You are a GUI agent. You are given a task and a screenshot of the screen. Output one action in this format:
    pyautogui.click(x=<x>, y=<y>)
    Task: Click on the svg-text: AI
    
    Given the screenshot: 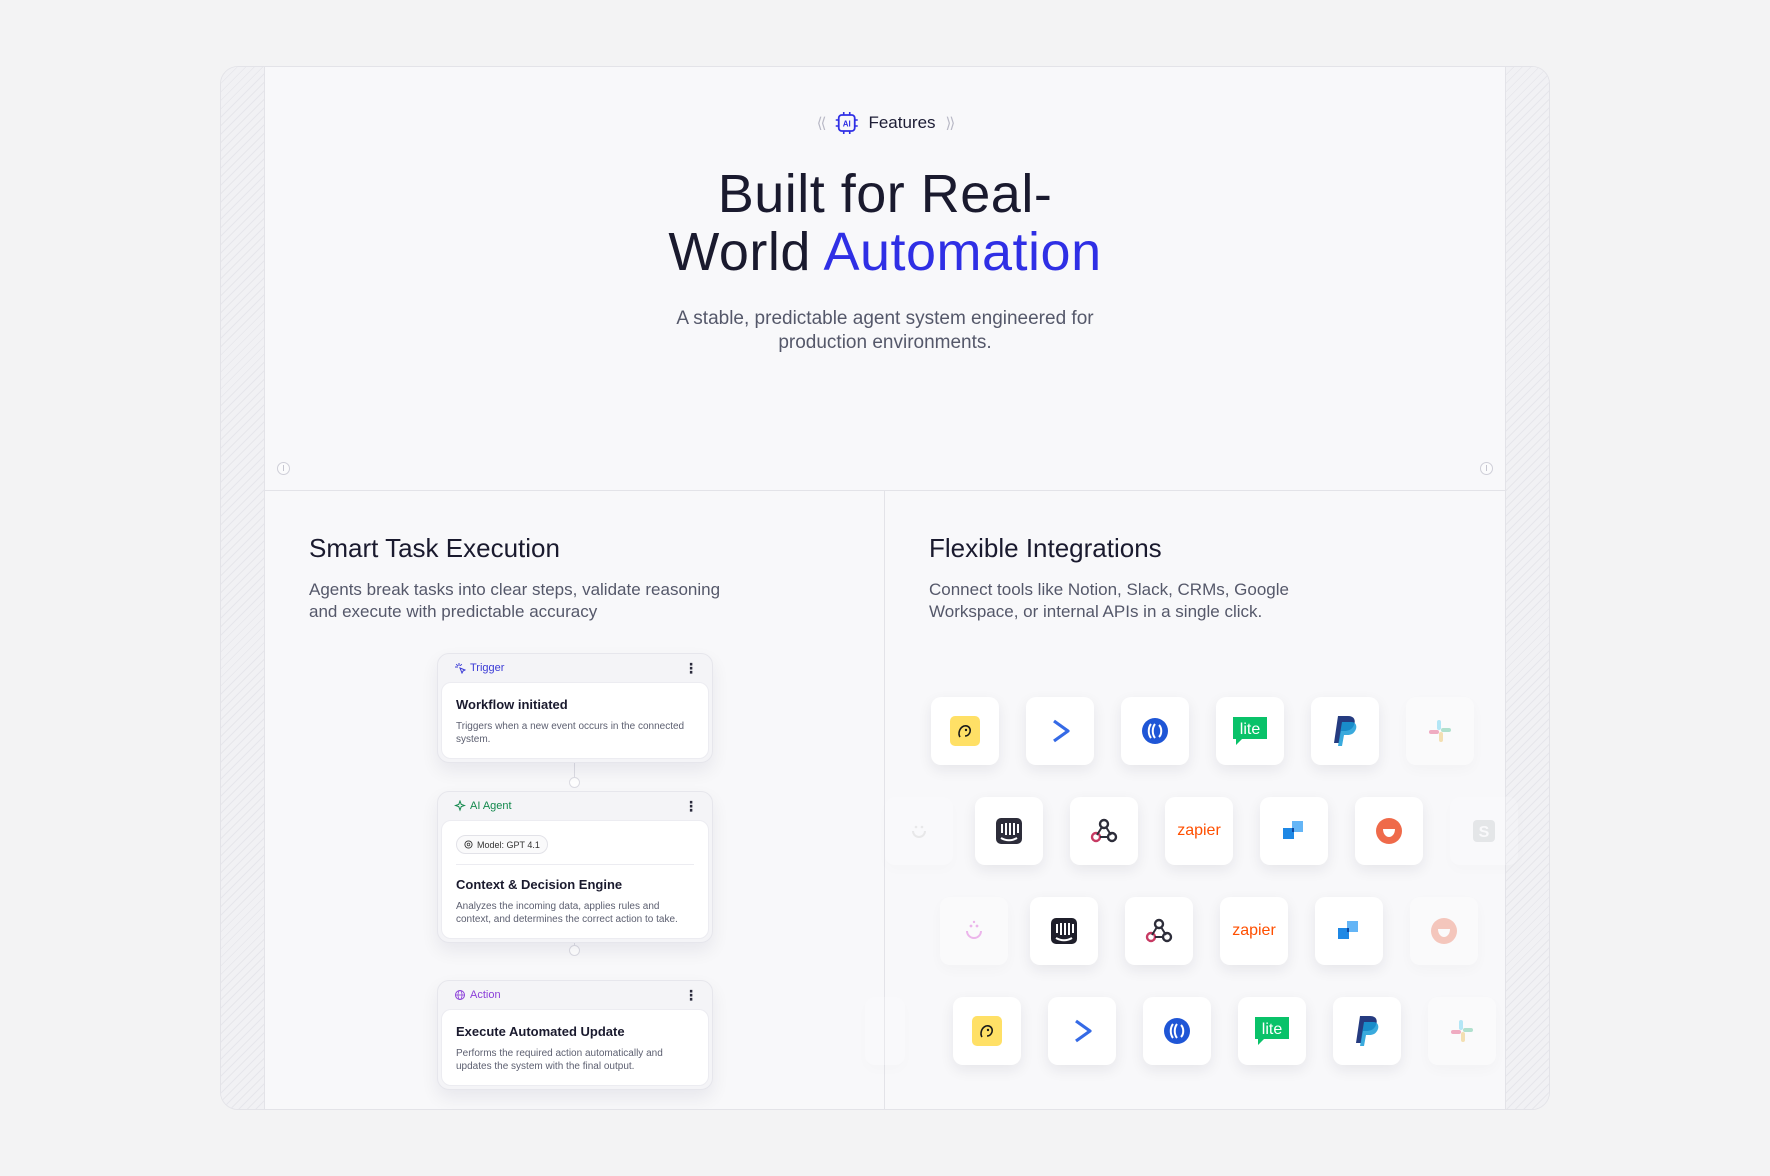 What is the action you would take?
    pyautogui.click(x=846, y=124)
    